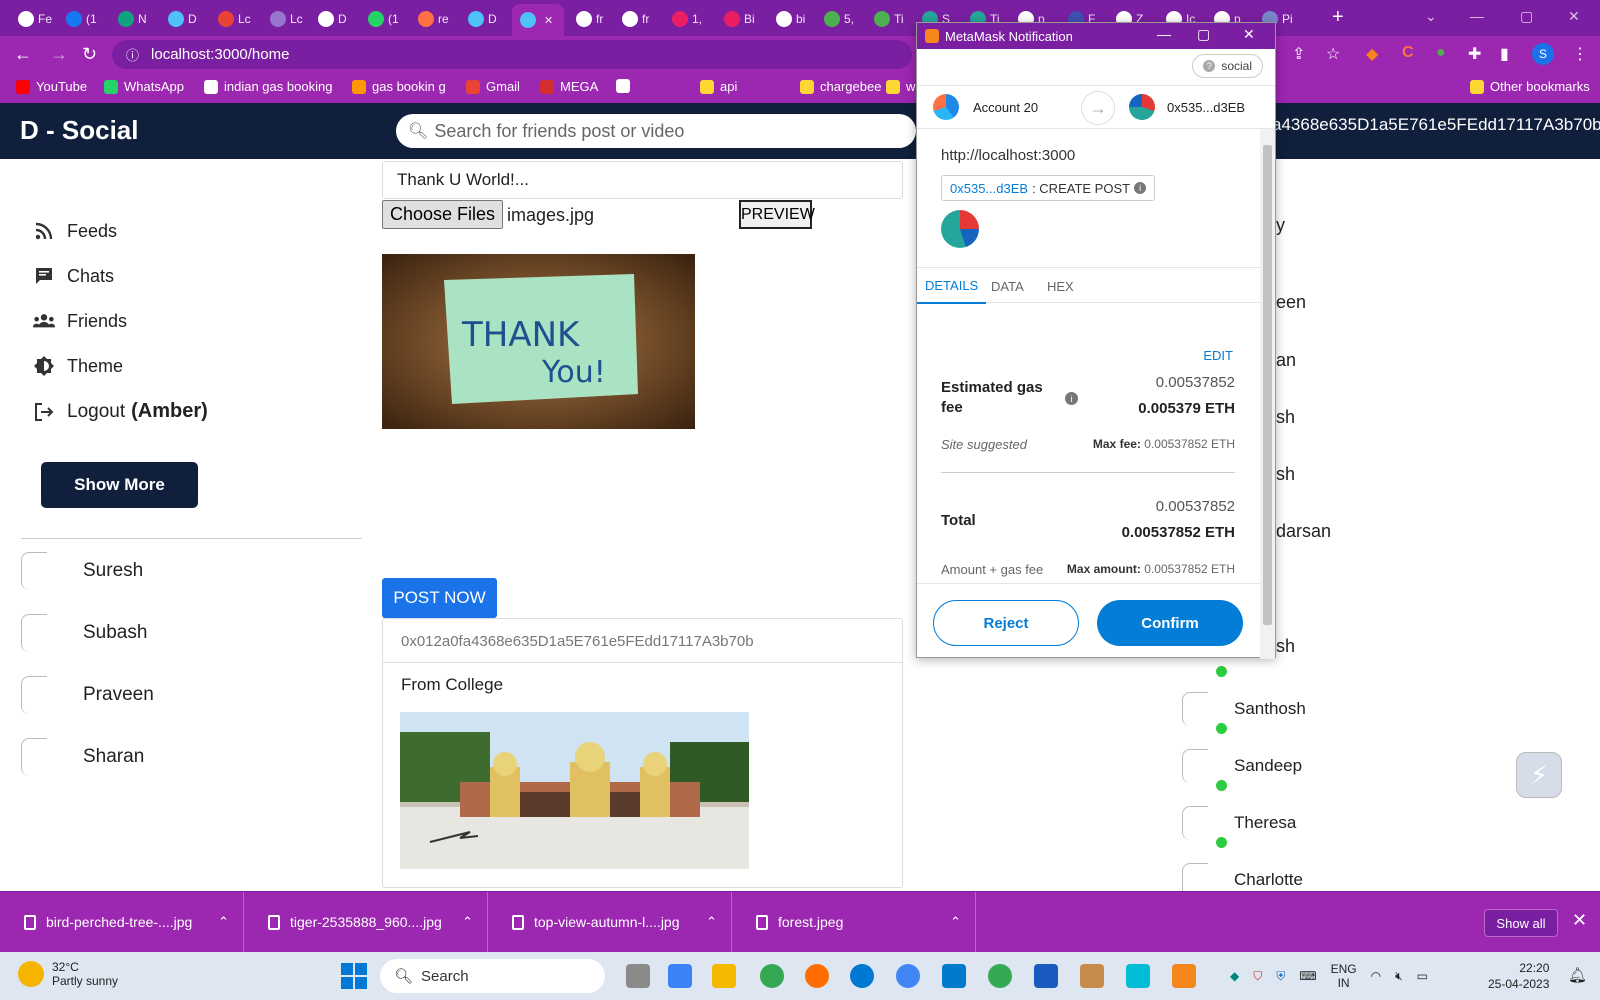  What do you see at coordinates (1431, 16) in the screenshot?
I see `tab-search-icon: ⌄` at bounding box center [1431, 16].